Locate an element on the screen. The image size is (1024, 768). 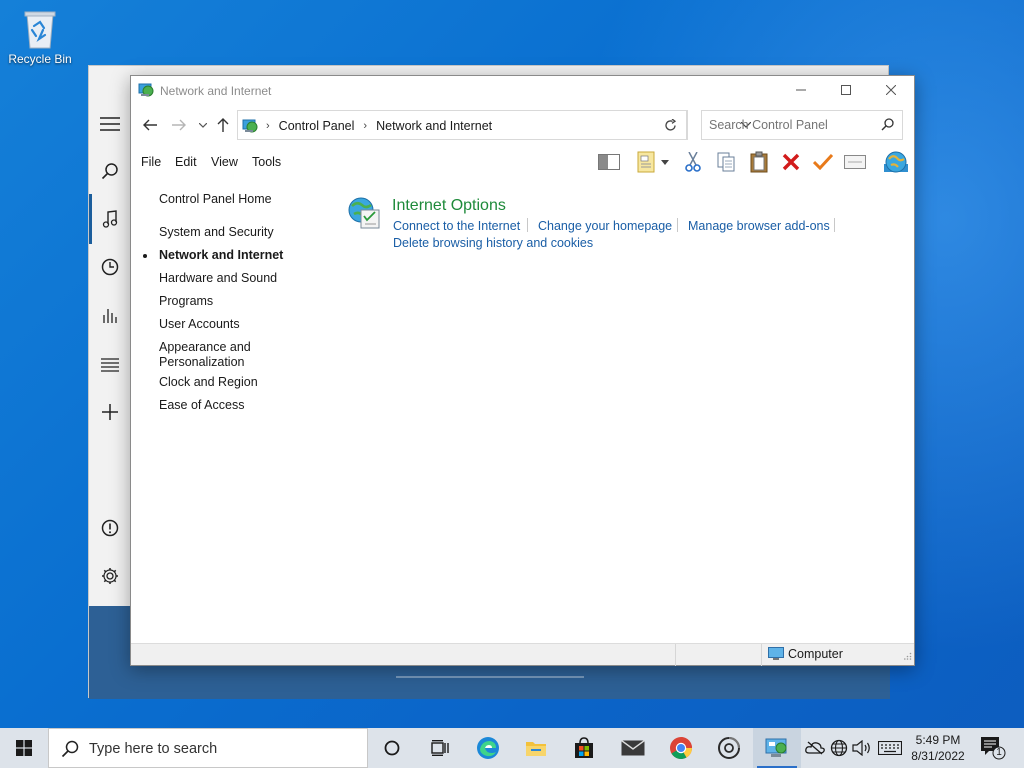
recent-locations-chevron-icon is located at coordinates (203, 125).